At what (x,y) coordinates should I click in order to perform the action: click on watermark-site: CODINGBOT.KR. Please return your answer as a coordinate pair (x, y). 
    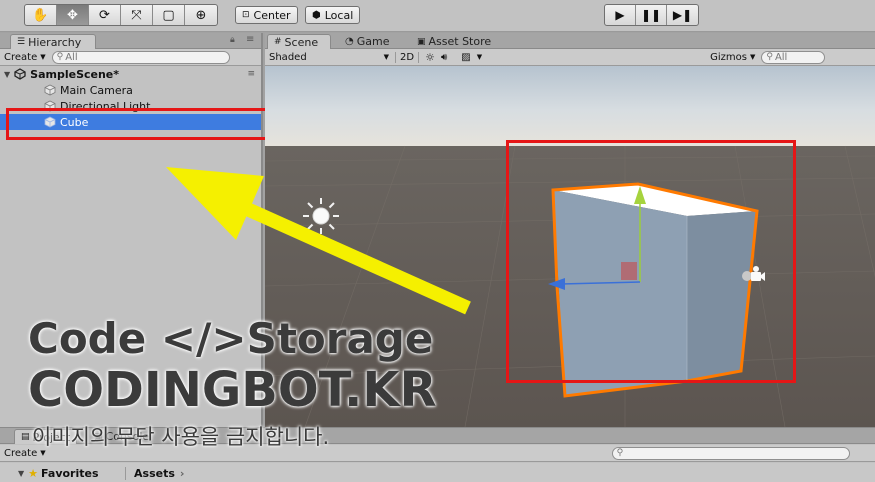
    Looking at the image, I should click on (232, 390).